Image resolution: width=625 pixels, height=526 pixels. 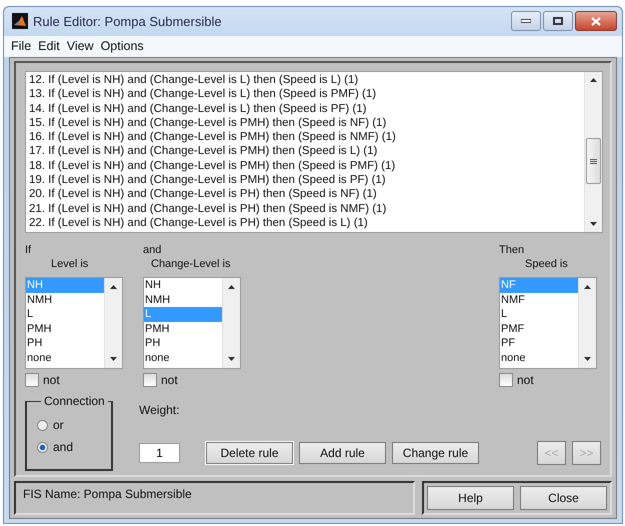 I want to click on dialog-button: Close, so click(x=563, y=498).